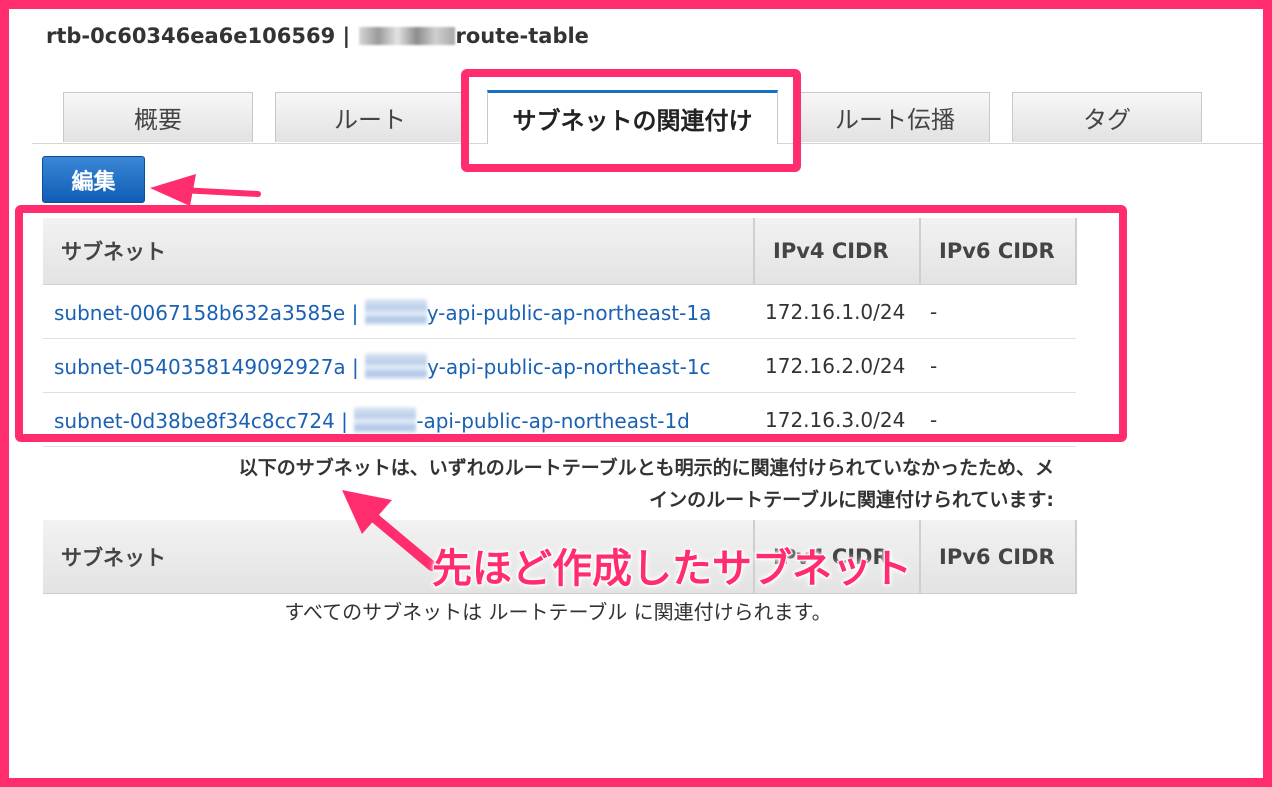  I want to click on annotation-callout: 先ほど作成したサブネット, so click(672, 569).